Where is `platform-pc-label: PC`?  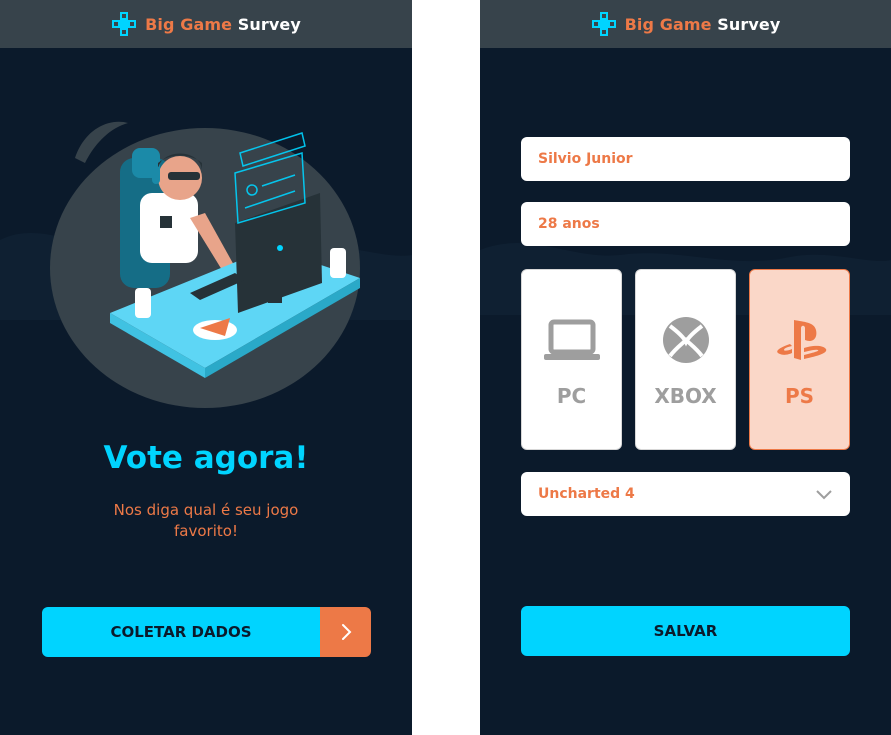
platform-pc-label: PC is located at coordinates (571, 396).